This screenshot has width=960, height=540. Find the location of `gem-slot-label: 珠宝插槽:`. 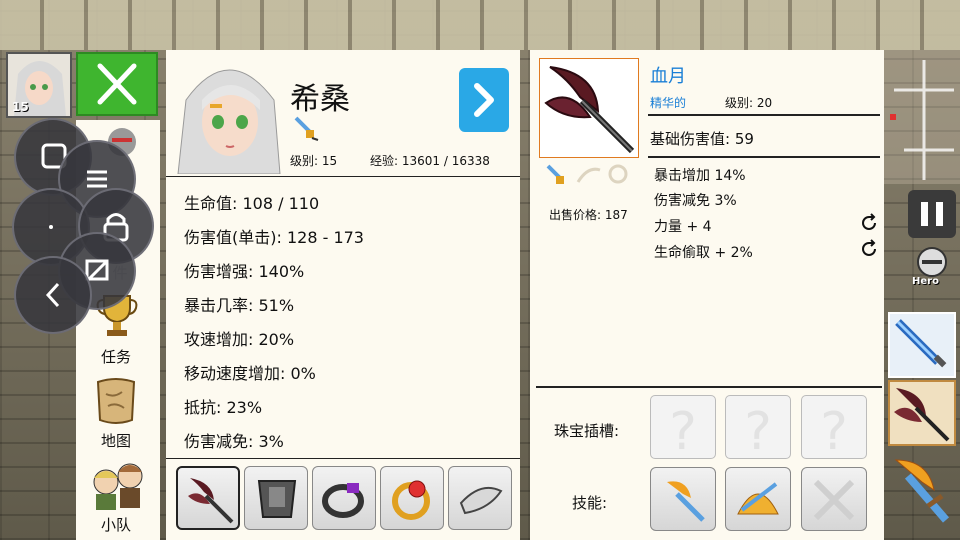

gem-slot-label: 珠宝插槽: is located at coordinates (587, 431).